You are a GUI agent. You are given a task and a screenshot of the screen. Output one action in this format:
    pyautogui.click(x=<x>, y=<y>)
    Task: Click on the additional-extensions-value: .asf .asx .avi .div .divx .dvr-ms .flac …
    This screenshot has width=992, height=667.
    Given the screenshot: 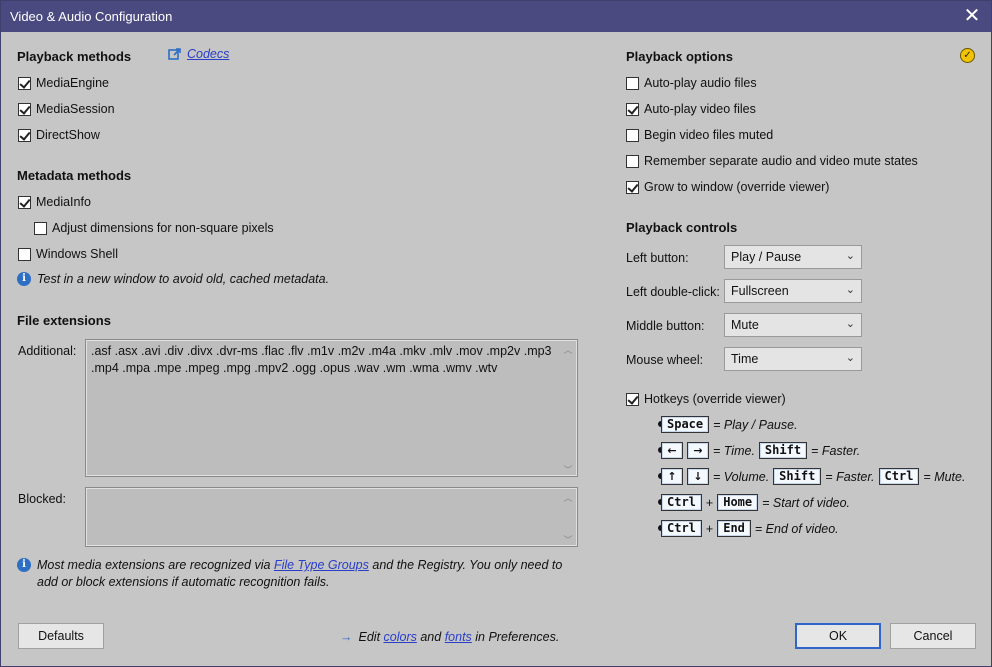 What is the action you would take?
    pyautogui.click(x=321, y=359)
    